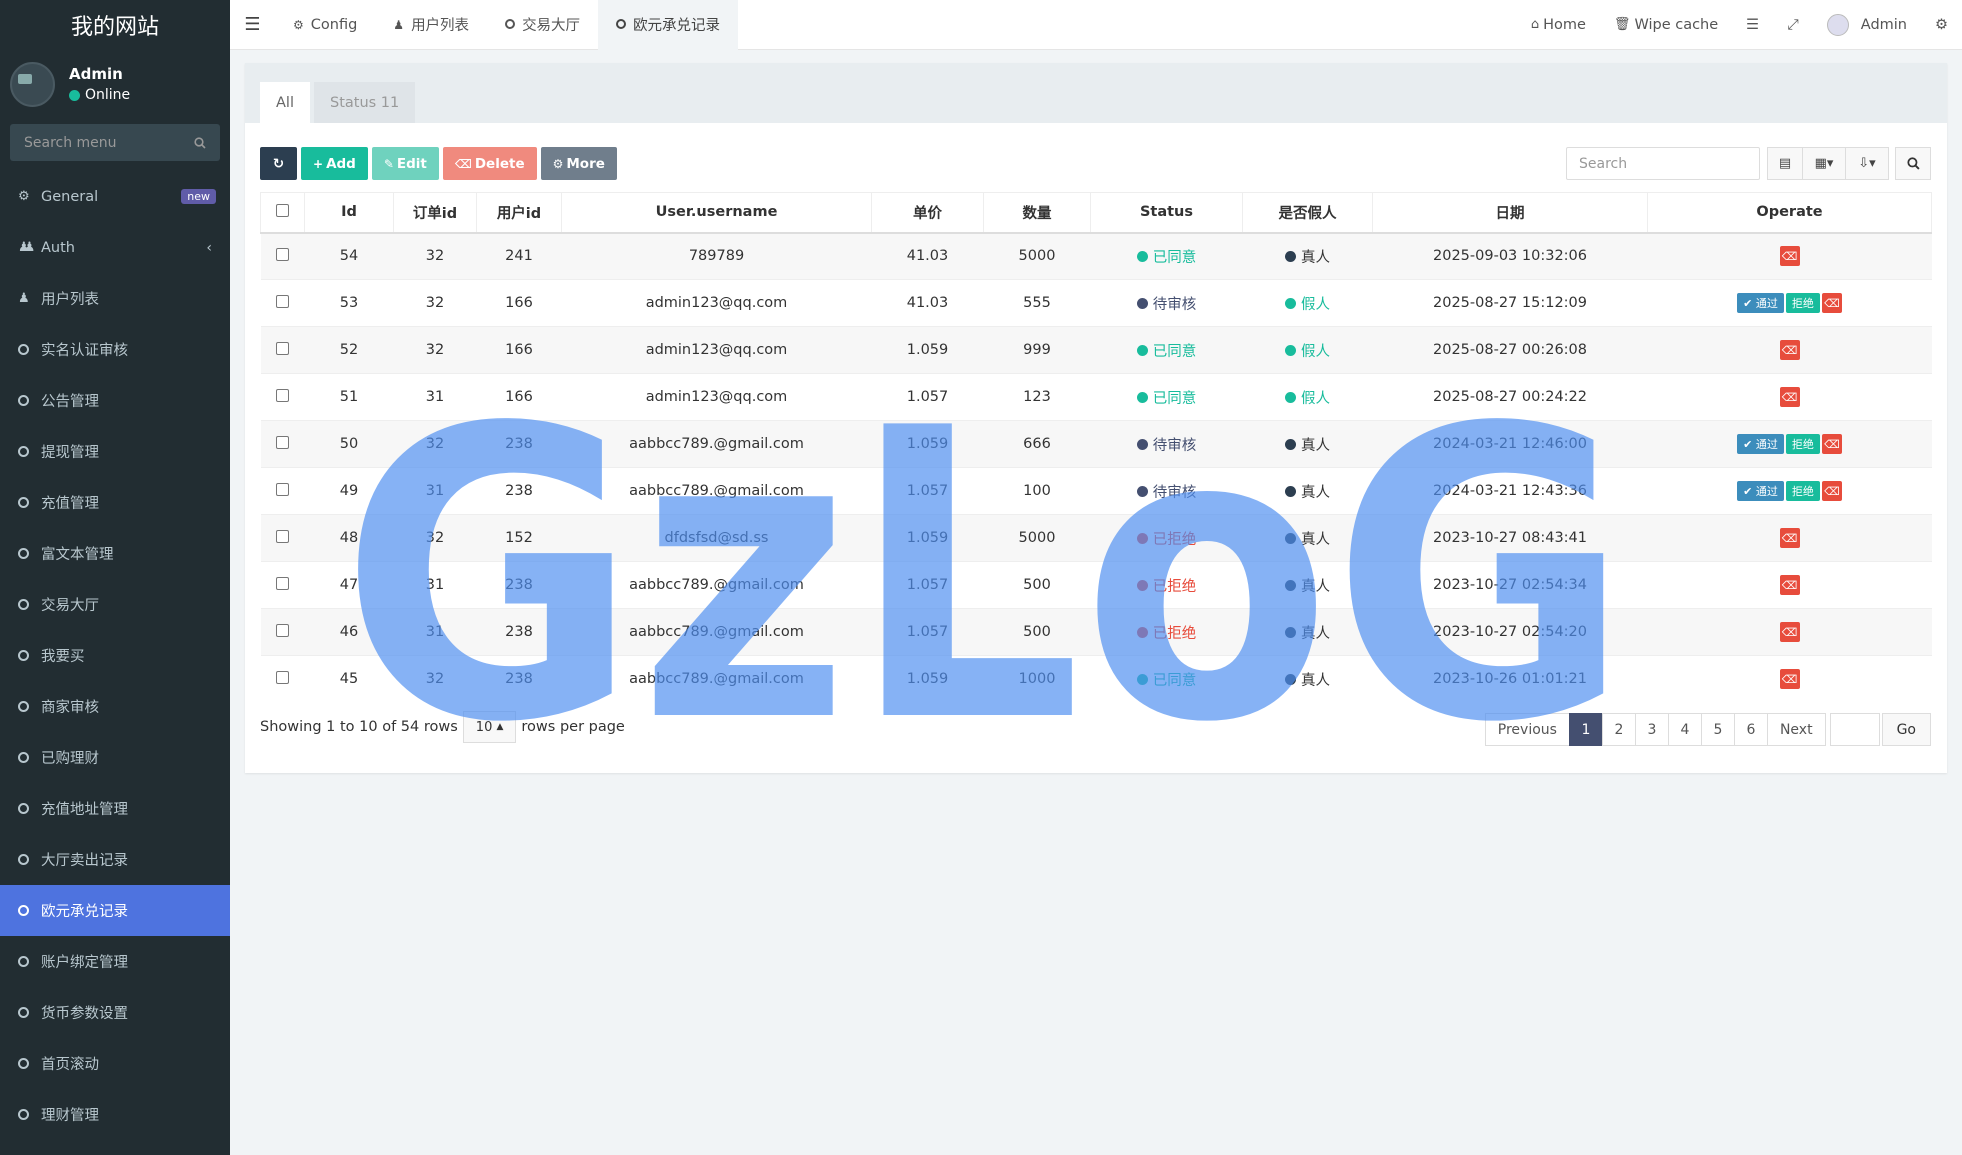 The image size is (1962, 1155). I want to click on sidebar-item-11: 已购理财, so click(115, 757).